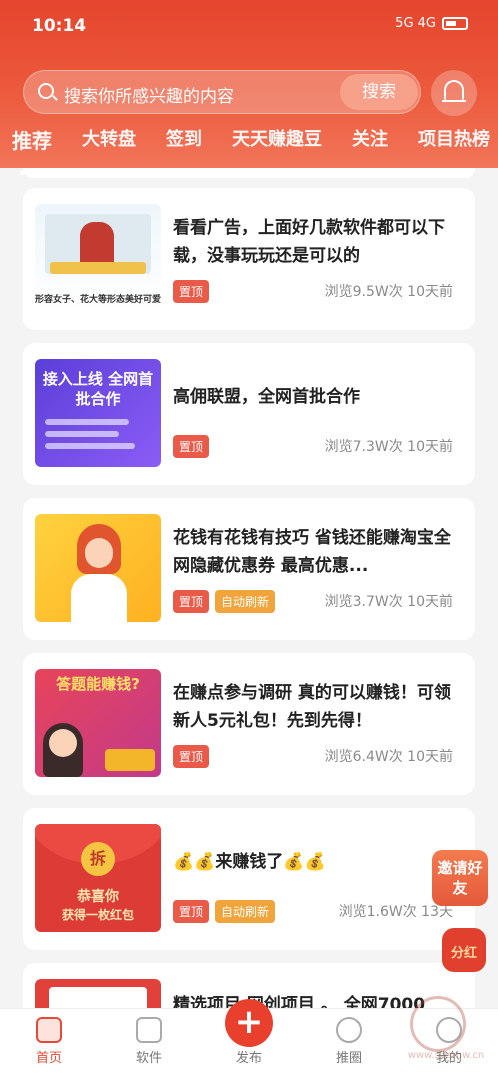 The width and height of the screenshot is (498, 1080). What do you see at coordinates (98, 300) in the screenshot?
I see `thumbnail-caption: 形容女子、花大等形态美好可爱` at bounding box center [98, 300].